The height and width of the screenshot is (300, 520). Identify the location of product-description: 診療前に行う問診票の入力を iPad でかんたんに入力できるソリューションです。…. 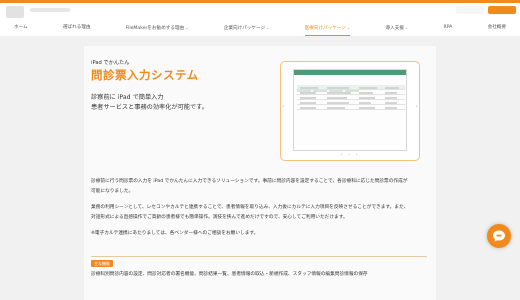
(261, 199).